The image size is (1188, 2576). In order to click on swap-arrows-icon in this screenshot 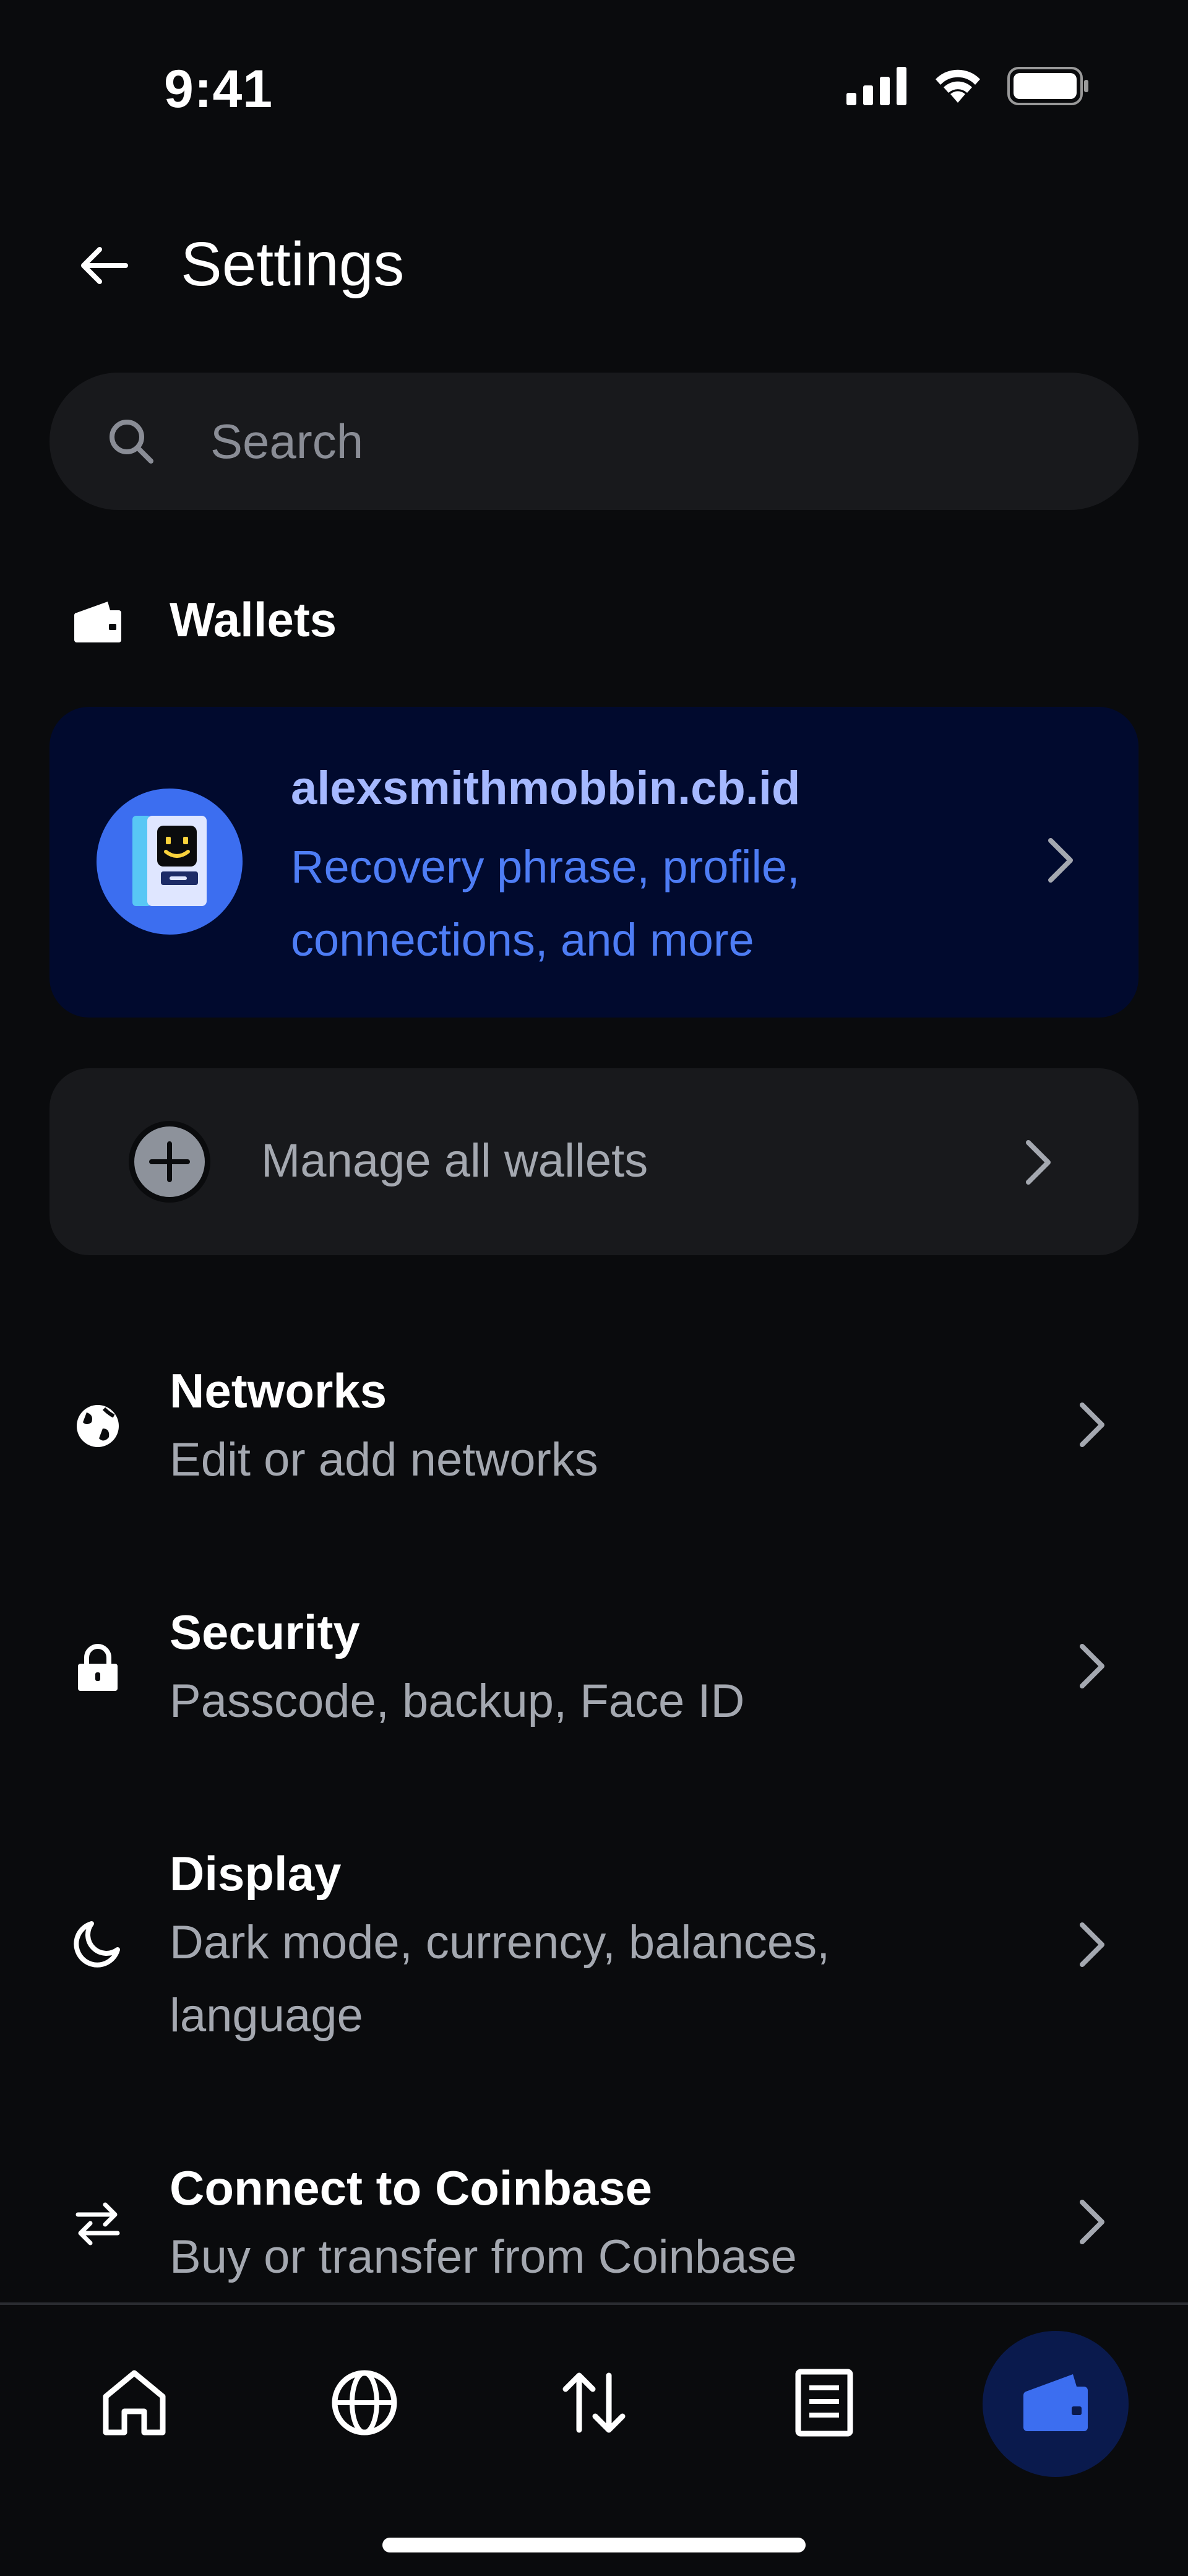, I will do `click(594, 2402)`.